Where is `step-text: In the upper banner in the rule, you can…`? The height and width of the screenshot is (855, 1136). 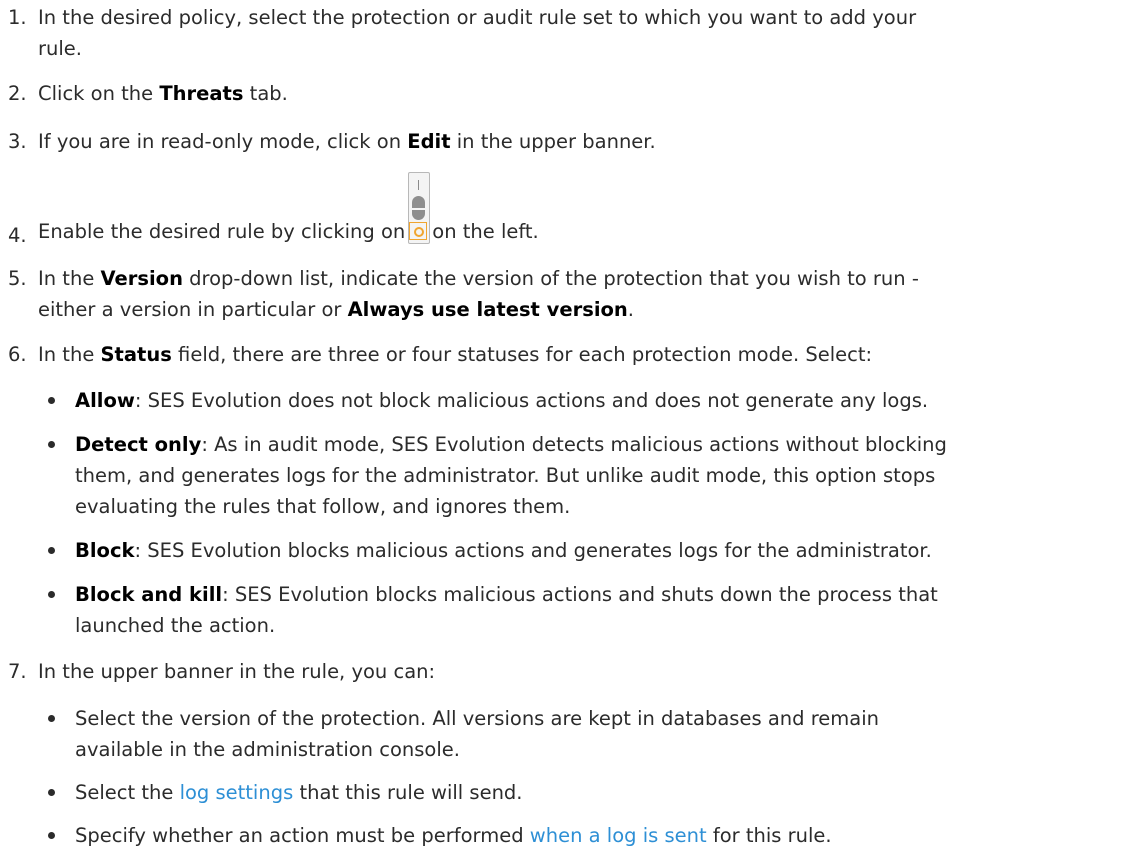 step-text: In the upper banner in the rule, you can… is located at coordinates (237, 671).